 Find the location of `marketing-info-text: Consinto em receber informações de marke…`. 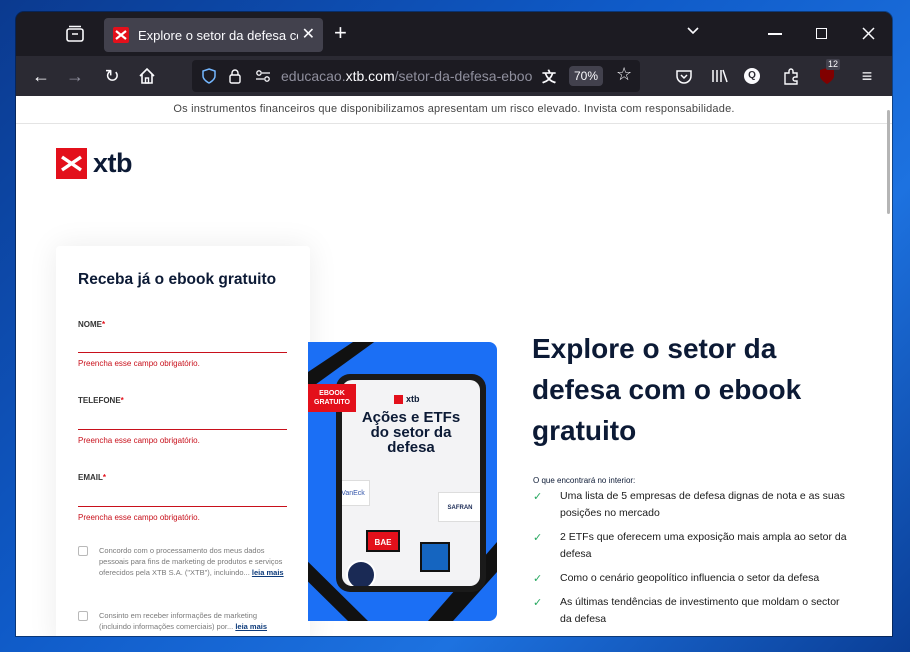

marketing-info-text: Consinto em receber informações de marke… is located at coordinates (183, 621).